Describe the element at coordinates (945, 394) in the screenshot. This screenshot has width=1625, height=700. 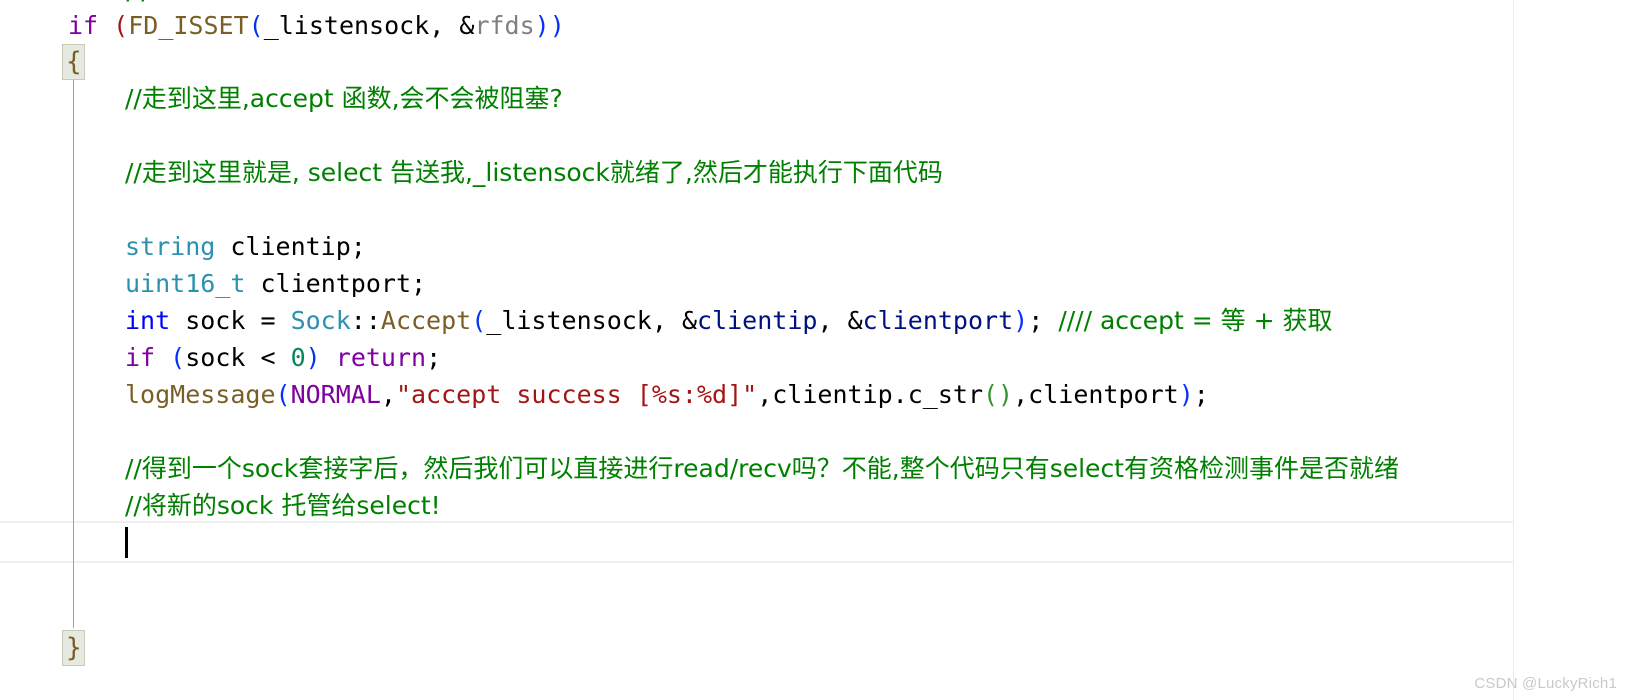
I see `code-token-method-cstr: c_str` at that location.